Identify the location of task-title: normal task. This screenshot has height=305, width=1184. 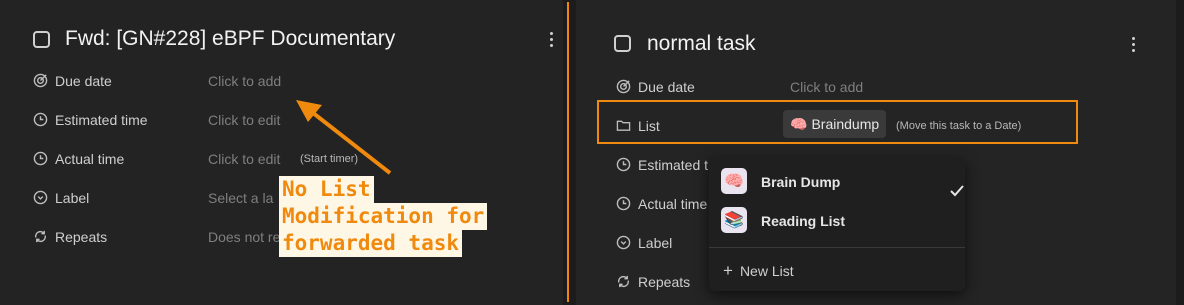
(701, 44).